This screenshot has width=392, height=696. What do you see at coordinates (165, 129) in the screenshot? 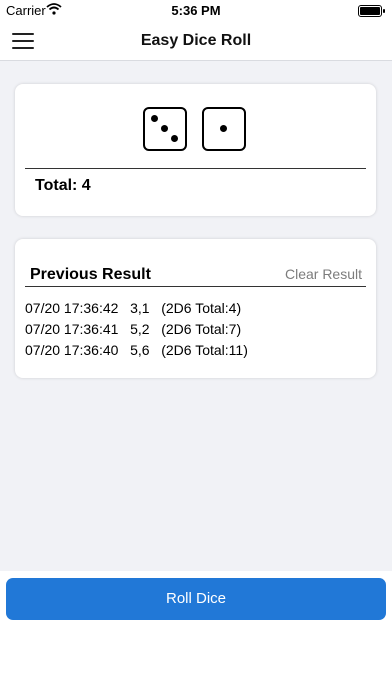
I see `die-three-icon` at bounding box center [165, 129].